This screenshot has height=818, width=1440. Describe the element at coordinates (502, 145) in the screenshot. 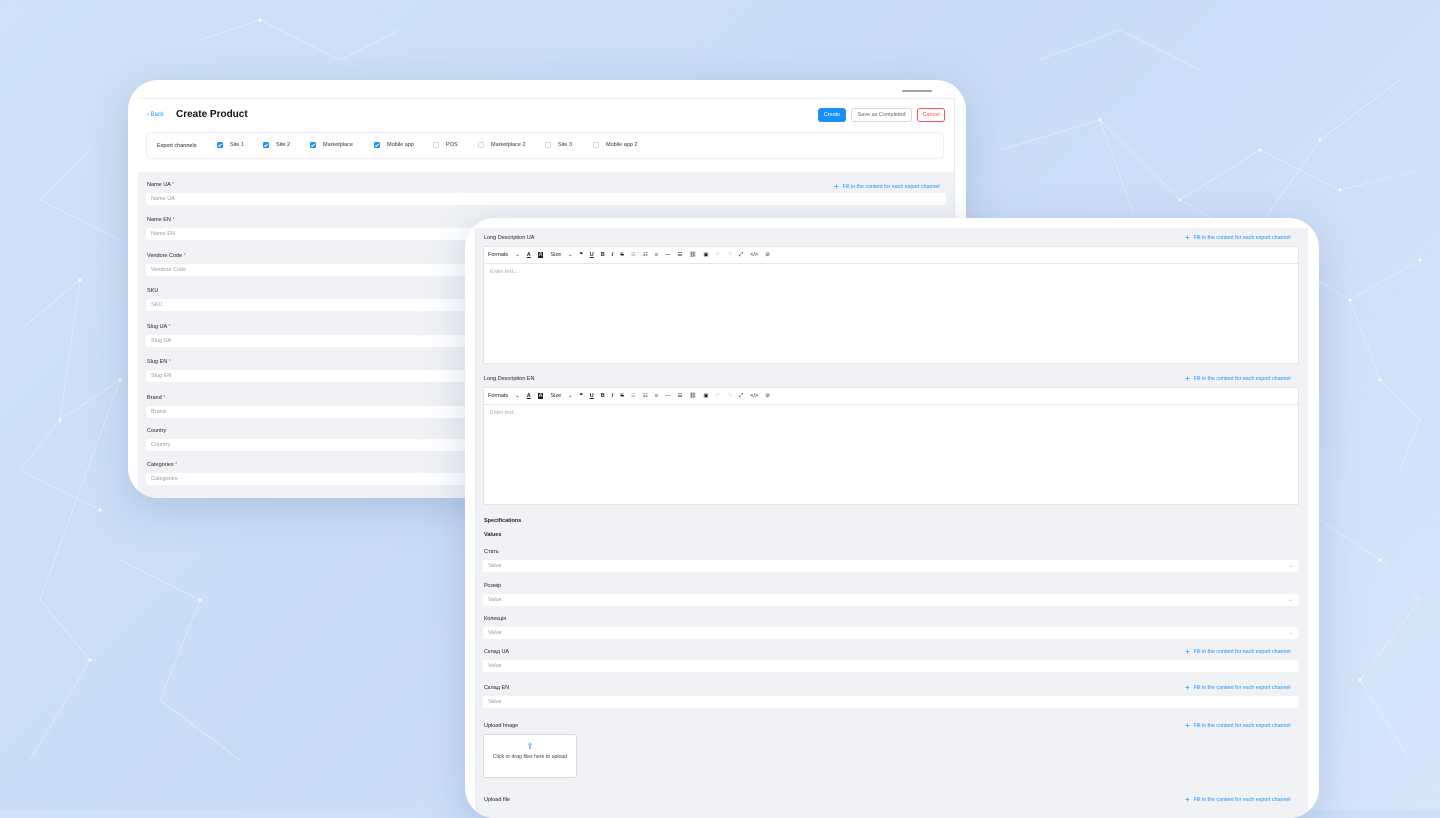

I see `channel-marketplace-2: Marketplace 2` at that location.